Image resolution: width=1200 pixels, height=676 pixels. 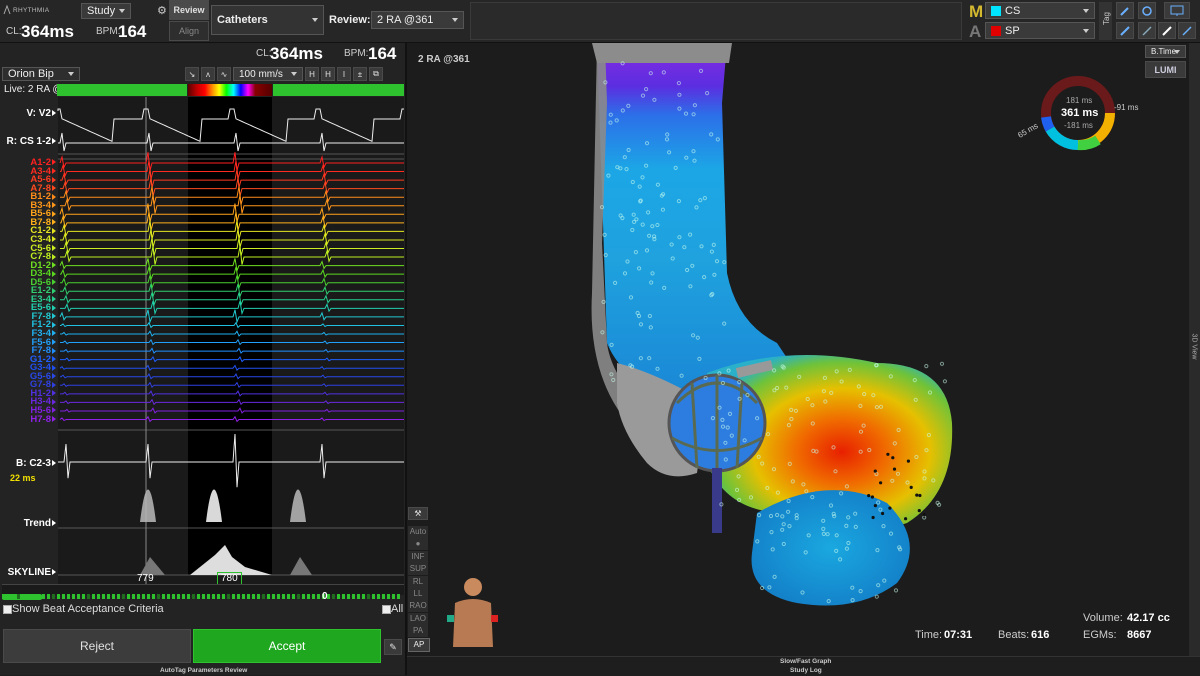 I want to click on m-catheter-select: CS, so click(x=1040, y=10).